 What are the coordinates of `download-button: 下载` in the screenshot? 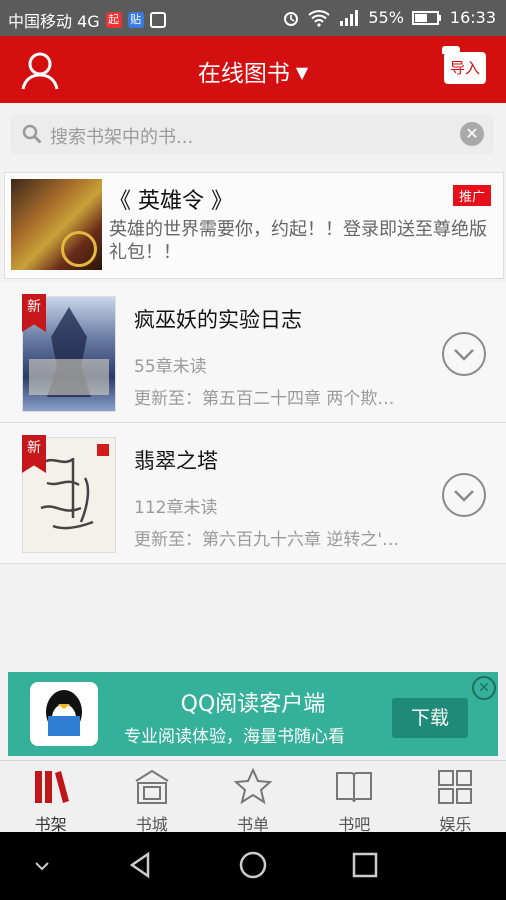 It's located at (430, 718).